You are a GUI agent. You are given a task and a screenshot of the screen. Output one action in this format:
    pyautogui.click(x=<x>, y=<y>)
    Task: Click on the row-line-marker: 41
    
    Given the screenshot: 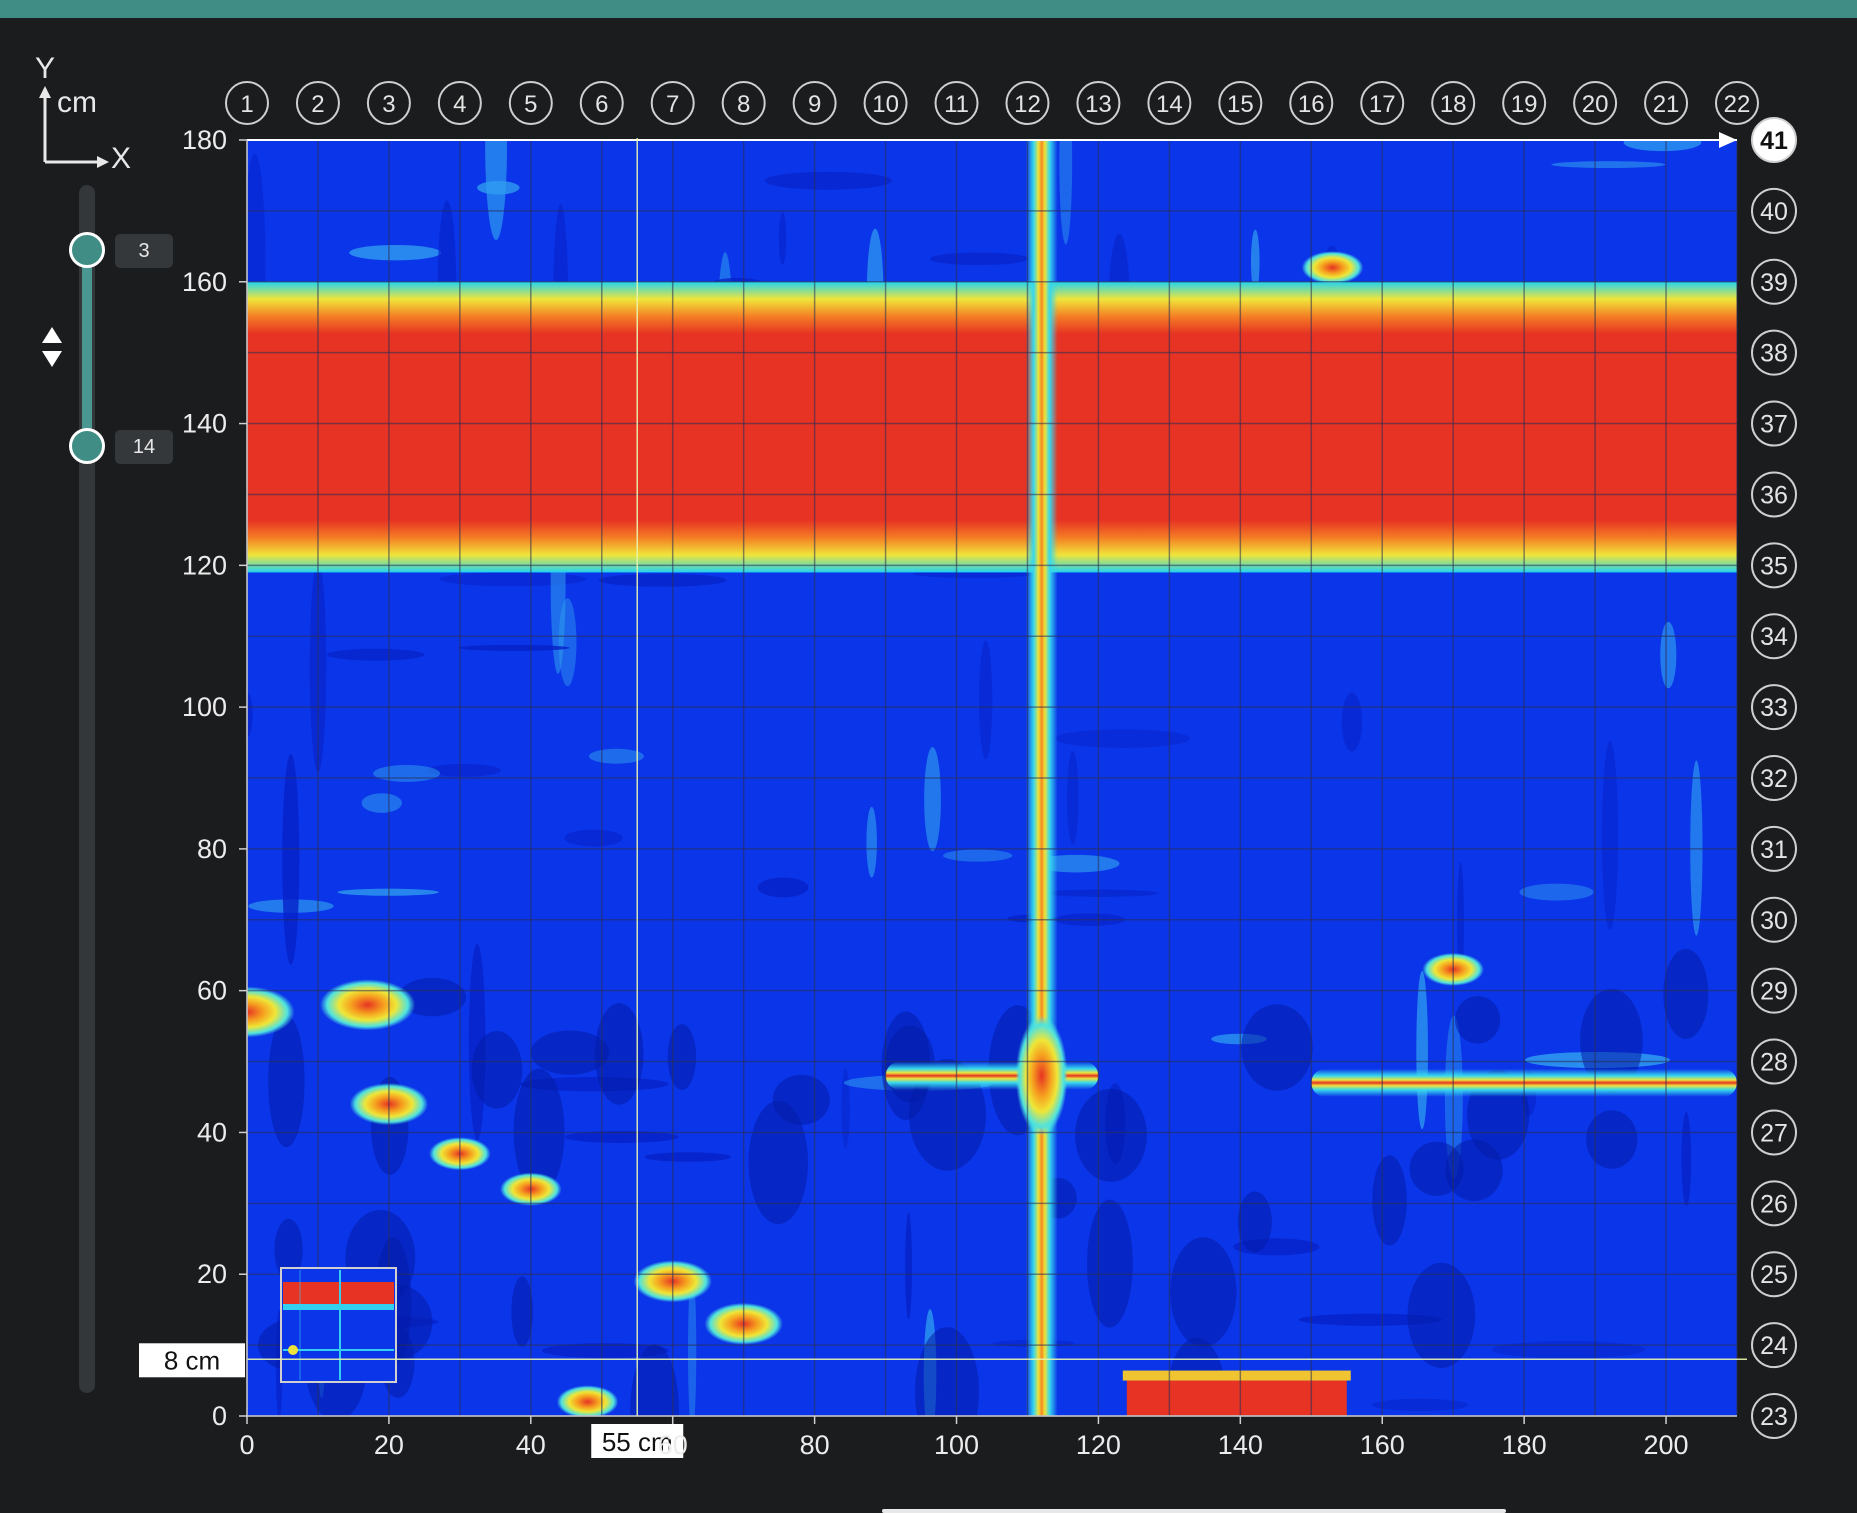 What is the action you would take?
    pyautogui.click(x=1774, y=140)
    